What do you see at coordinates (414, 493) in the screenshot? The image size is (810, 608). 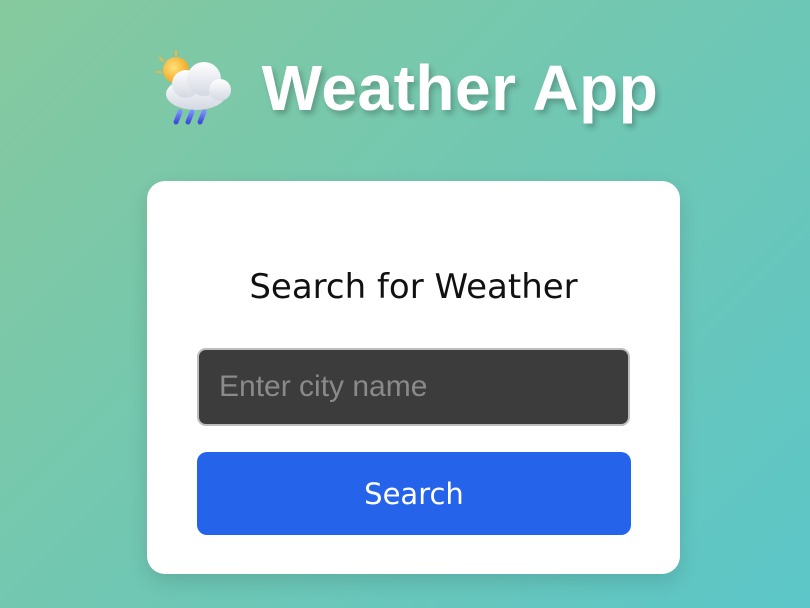 I see `search-button: Search` at bounding box center [414, 493].